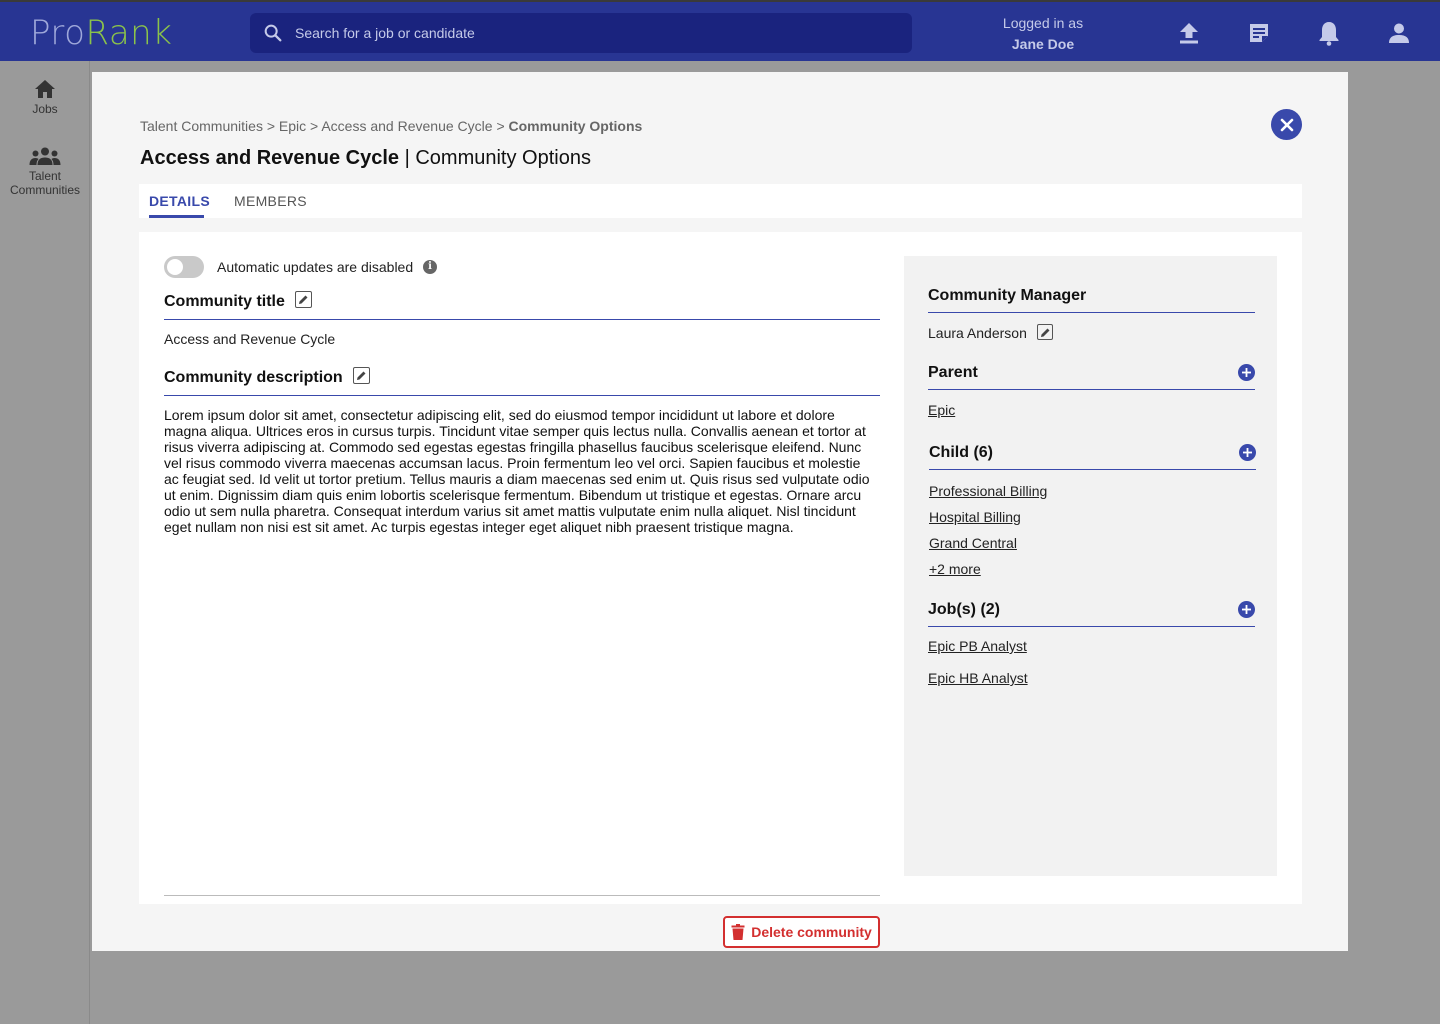 The width and height of the screenshot is (1440, 1024). I want to click on auto-update-label: Automatic updates are disabled, so click(315, 267).